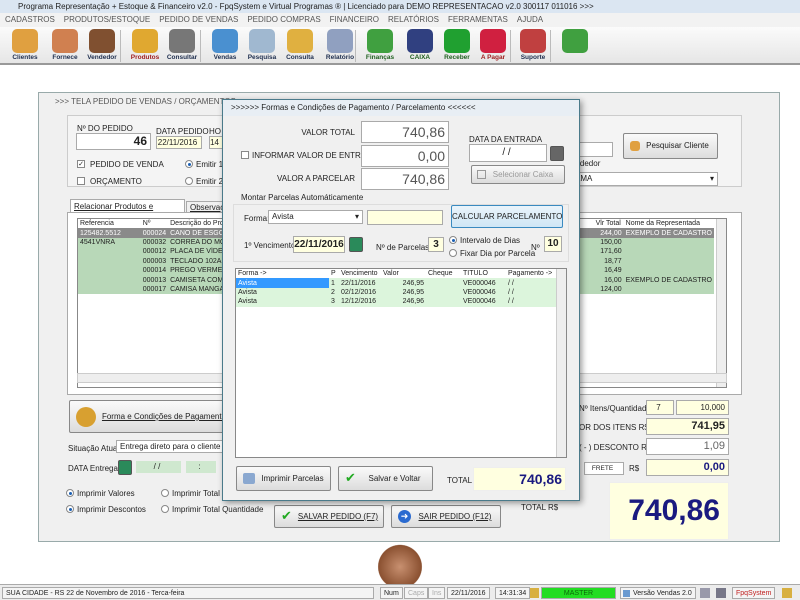 This screenshot has height=600, width=800. Describe the element at coordinates (687, 446) in the screenshot. I see `discount-field: 1,09` at that location.